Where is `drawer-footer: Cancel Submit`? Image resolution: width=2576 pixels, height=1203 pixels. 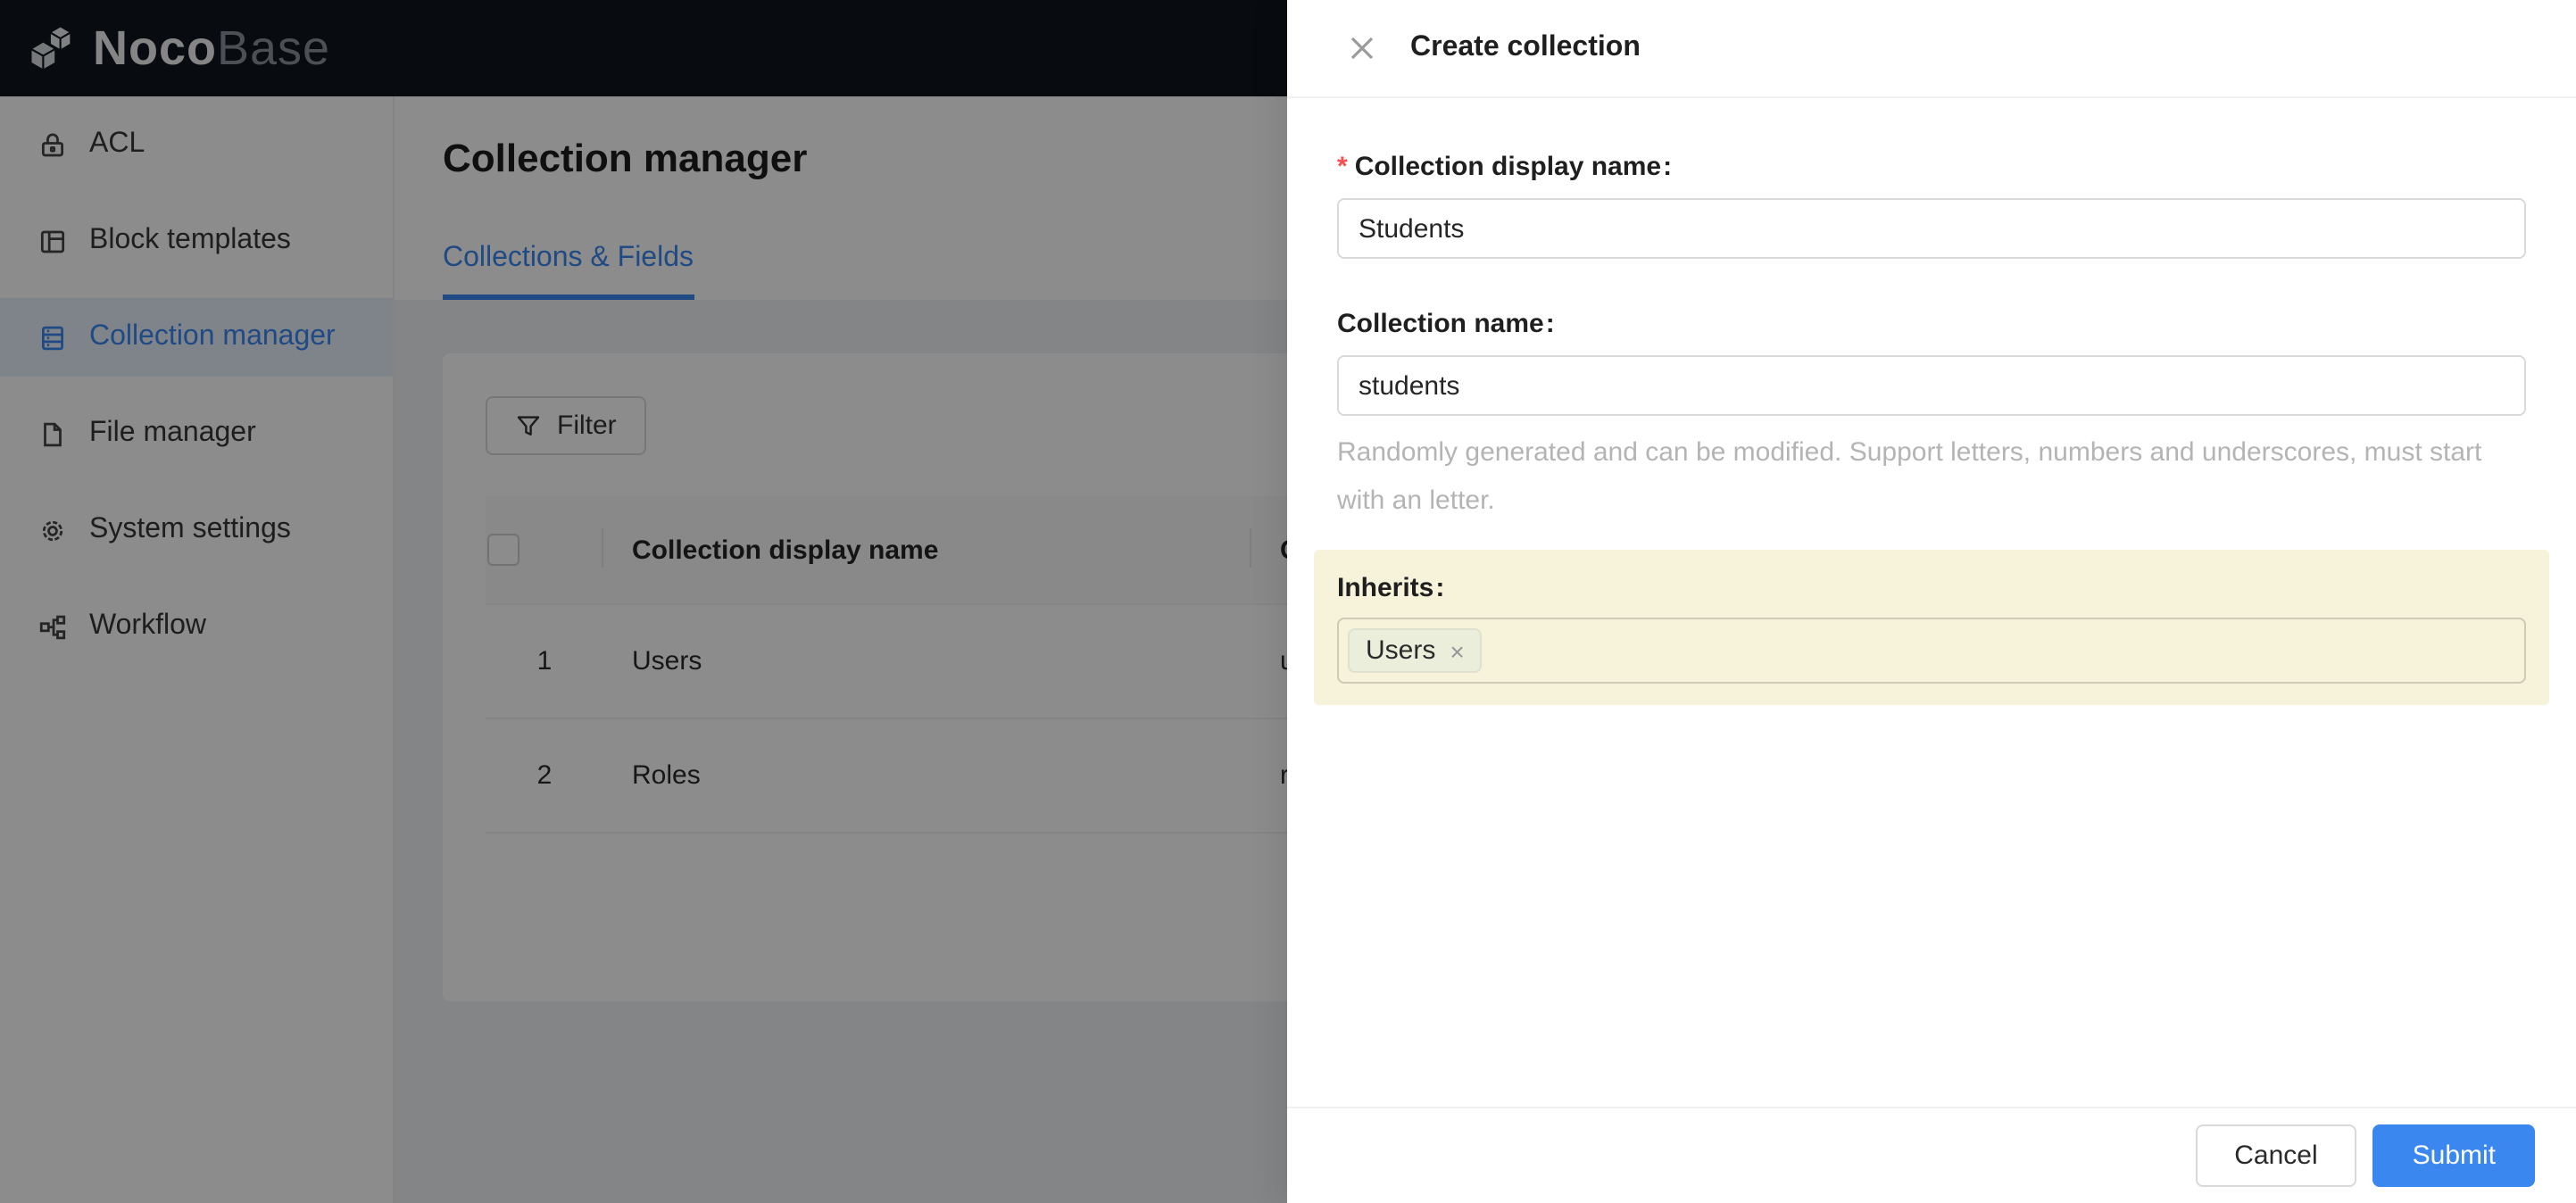
drawer-footer: Cancel Submit is located at coordinates (1932, 1155).